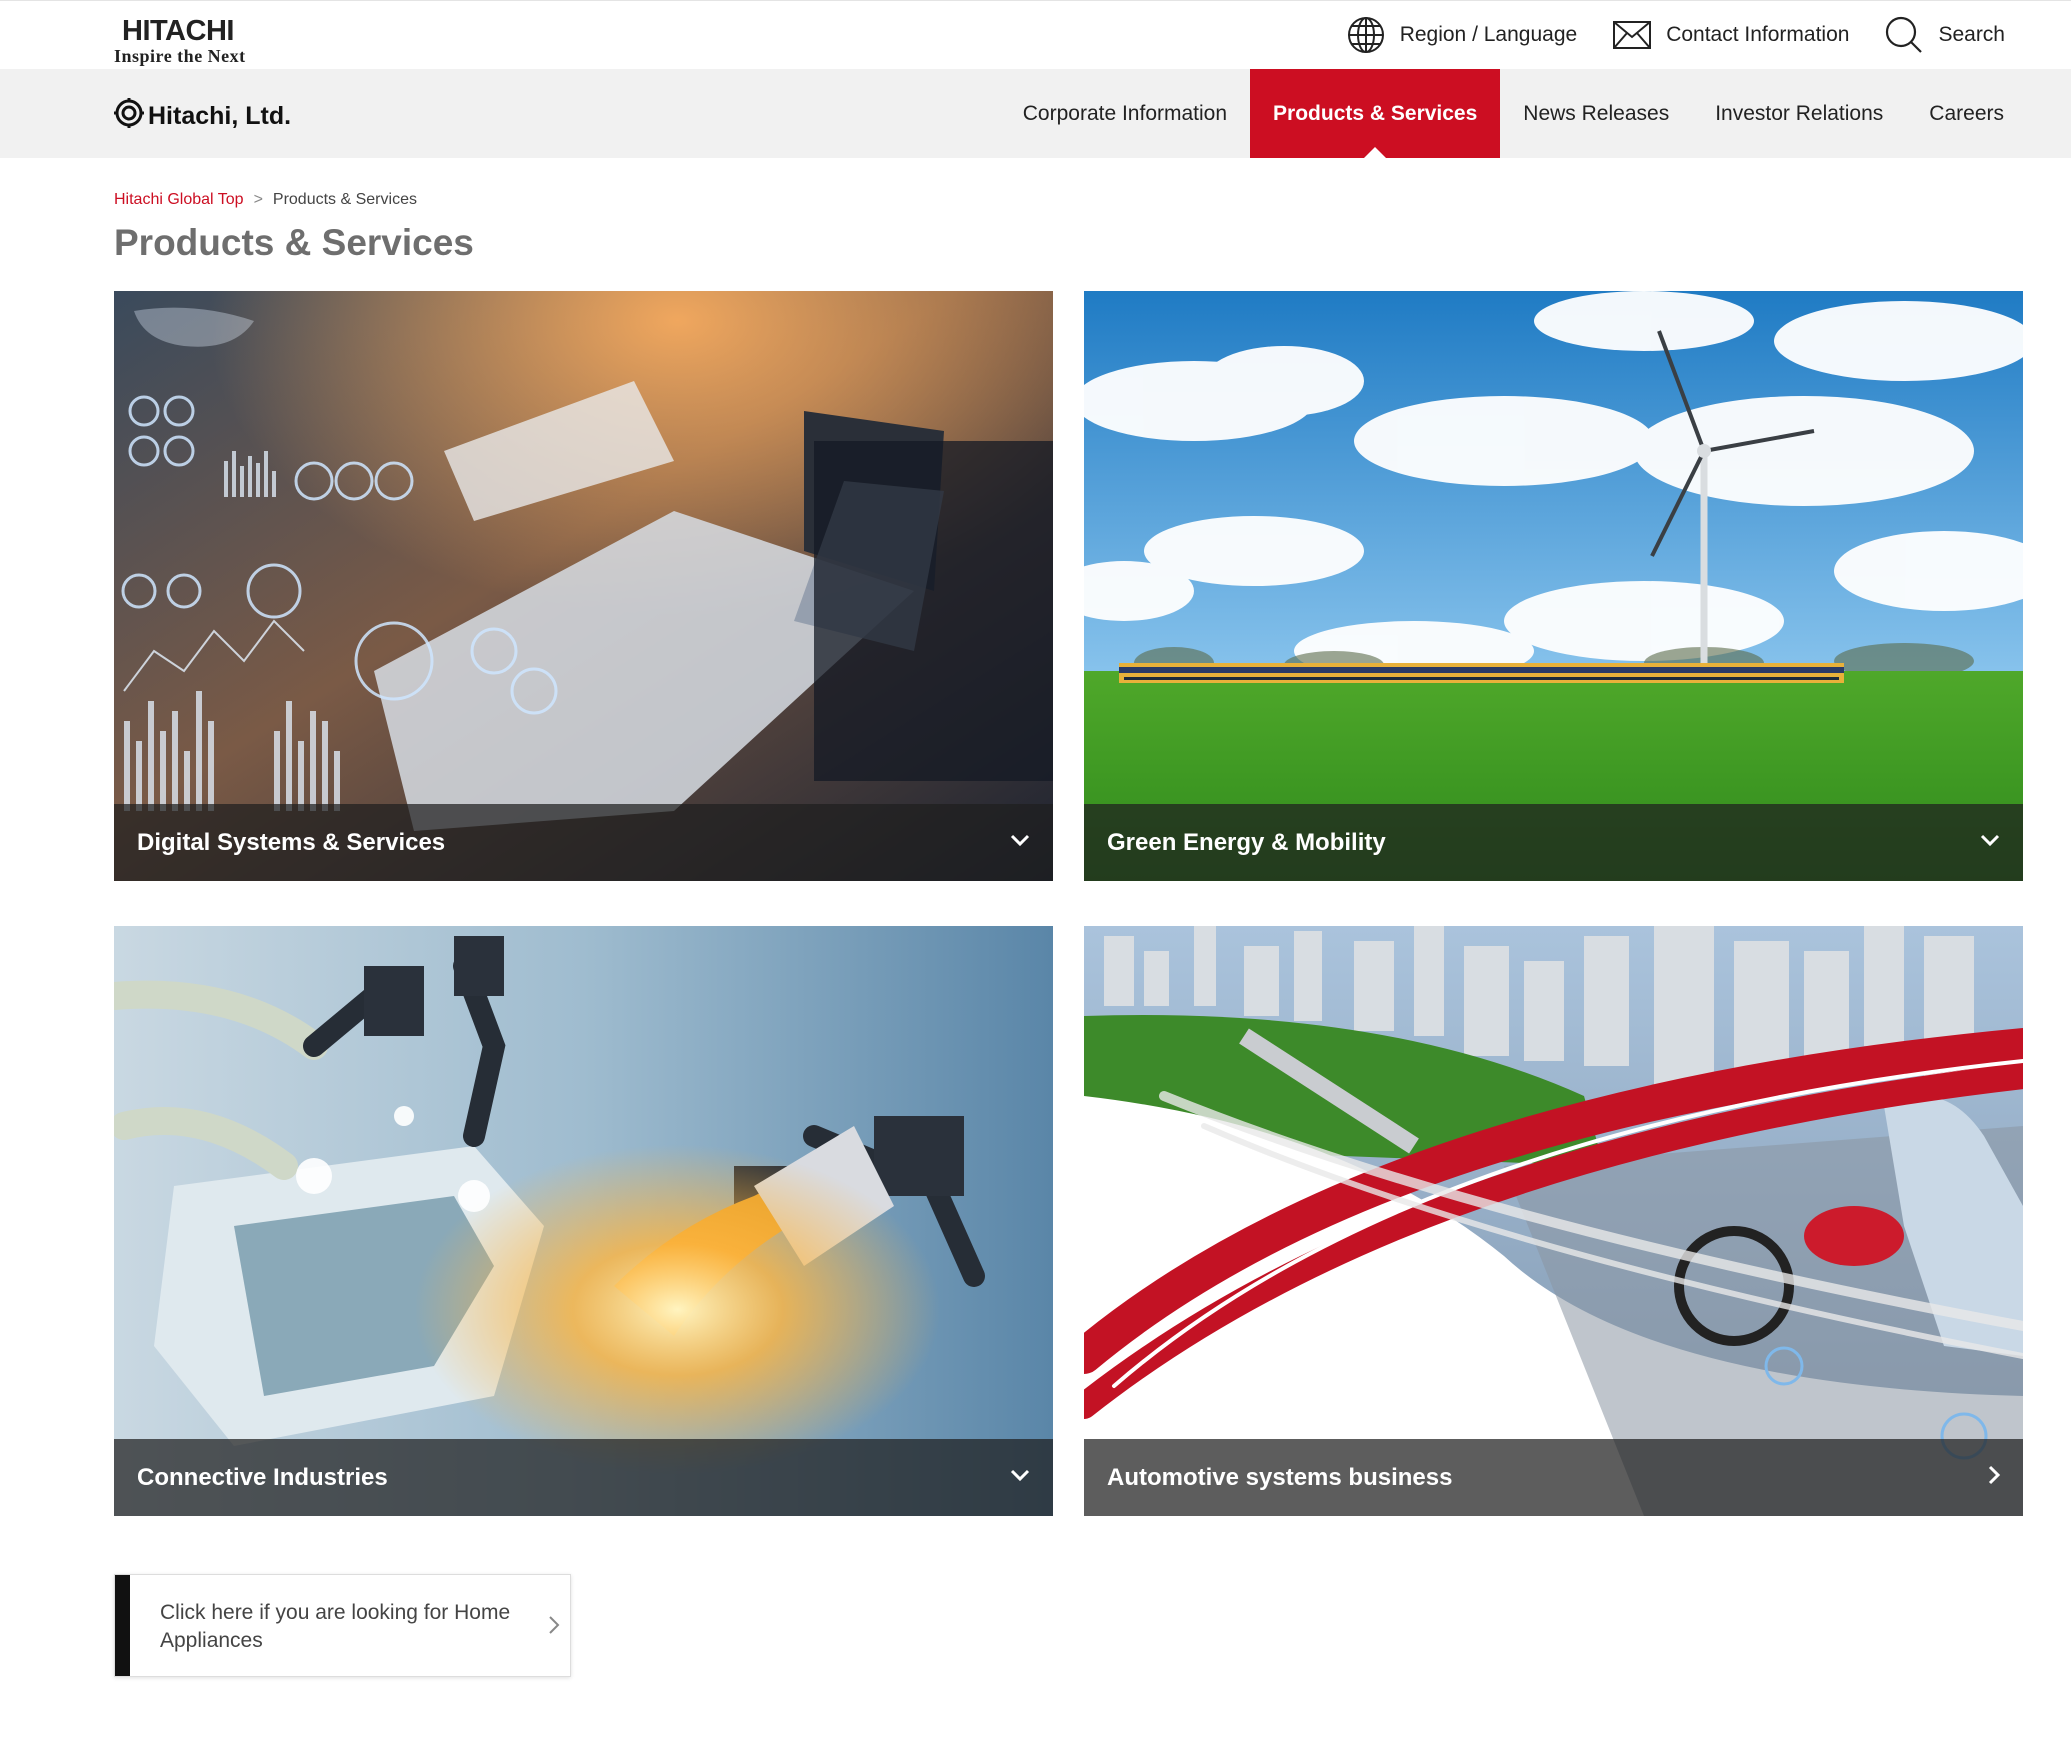 The width and height of the screenshot is (2071, 1744). I want to click on hitachi-mark-icon, so click(129, 116).